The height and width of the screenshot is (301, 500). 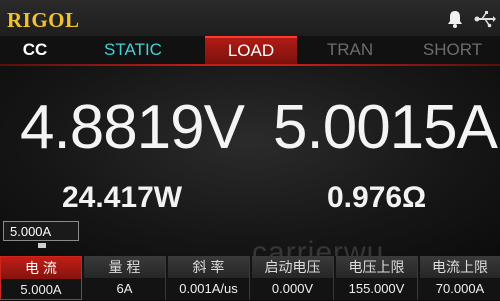 I want to click on param-current-value: 5.000A, so click(x=41, y=289).